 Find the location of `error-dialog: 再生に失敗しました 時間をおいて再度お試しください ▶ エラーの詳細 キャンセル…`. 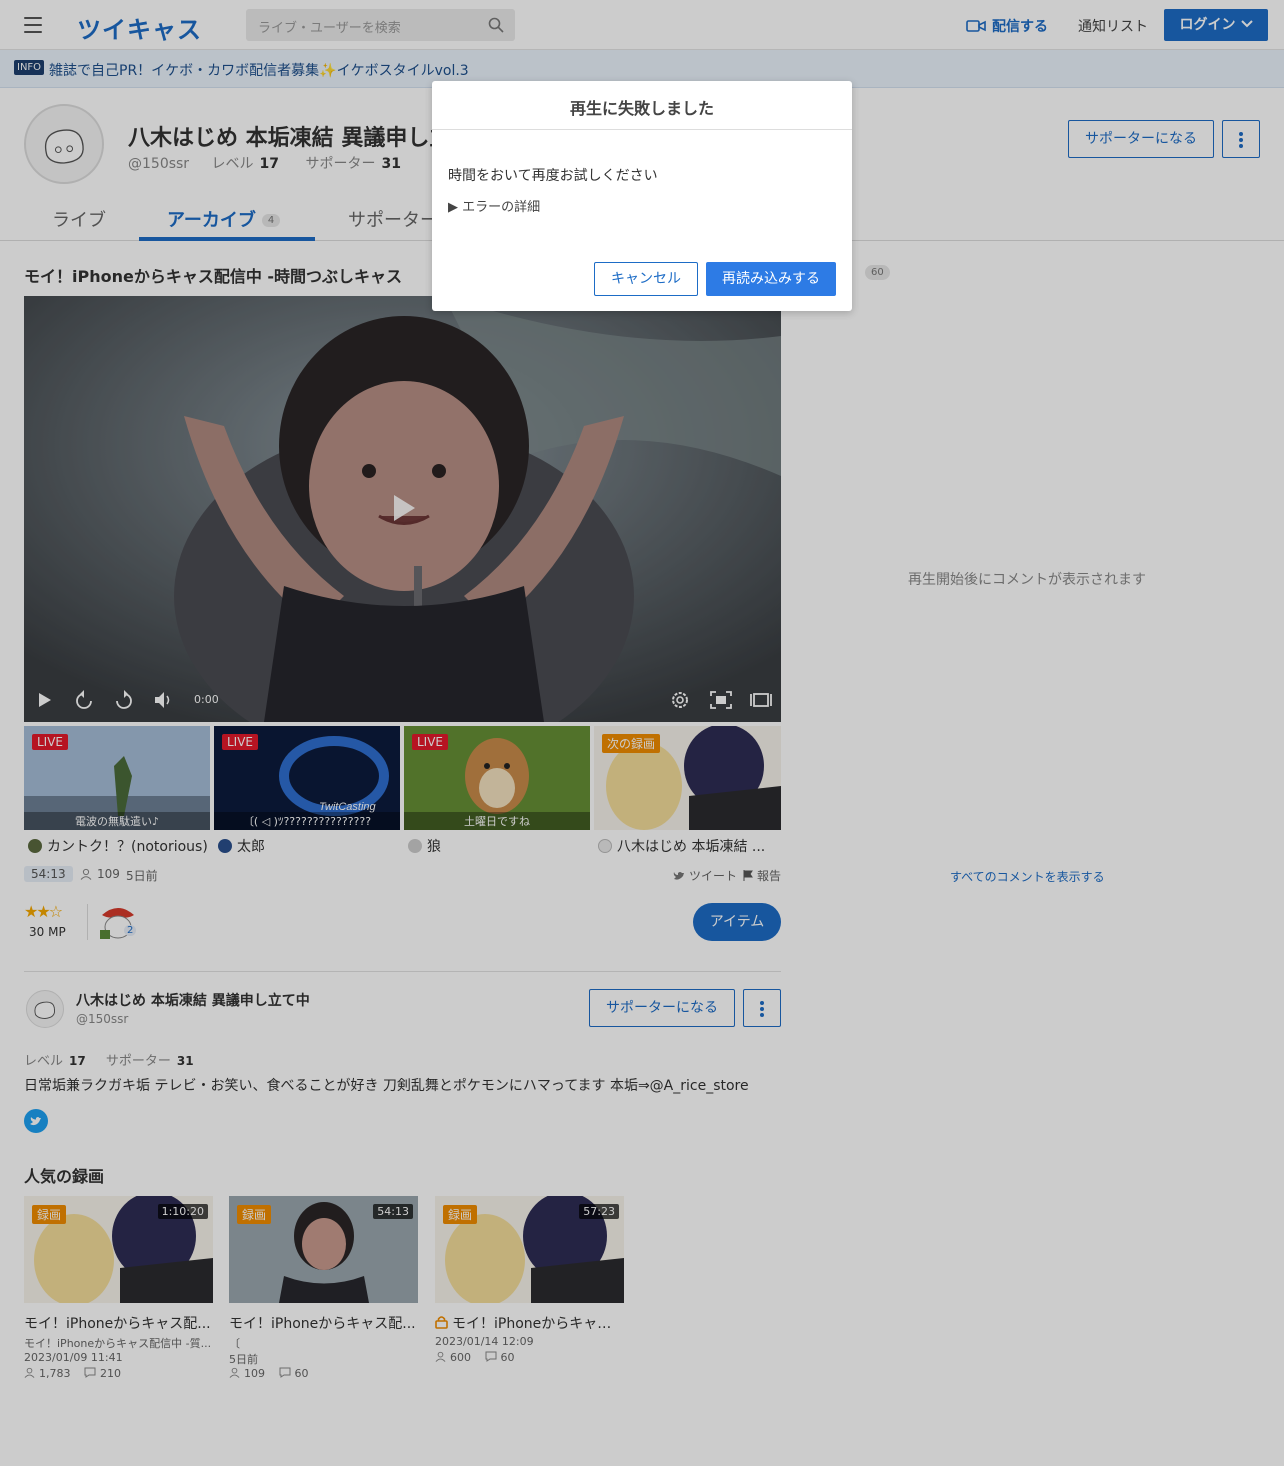

error-dialog: 再生に失敗しました 時間をおいて再度お試しください ▶ エラーの詳細 キャンセル… is located at coordinates (642, 196).